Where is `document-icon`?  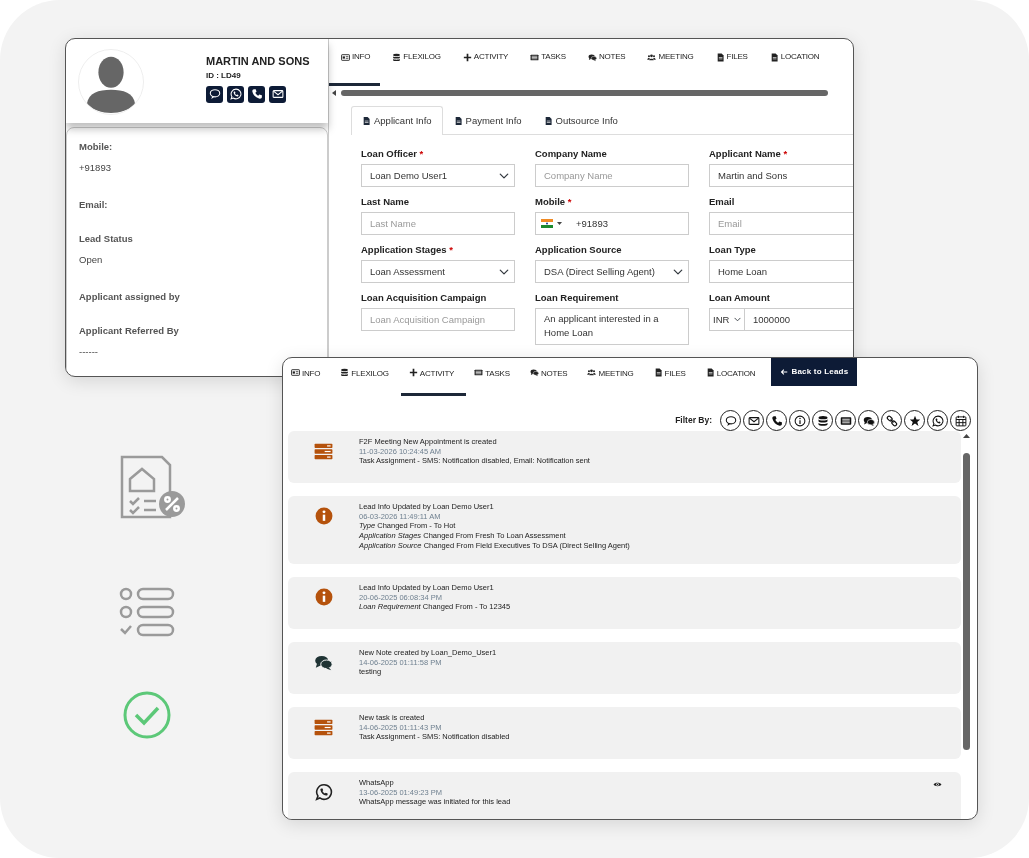 document-icon is located at coordinates (153, 488).